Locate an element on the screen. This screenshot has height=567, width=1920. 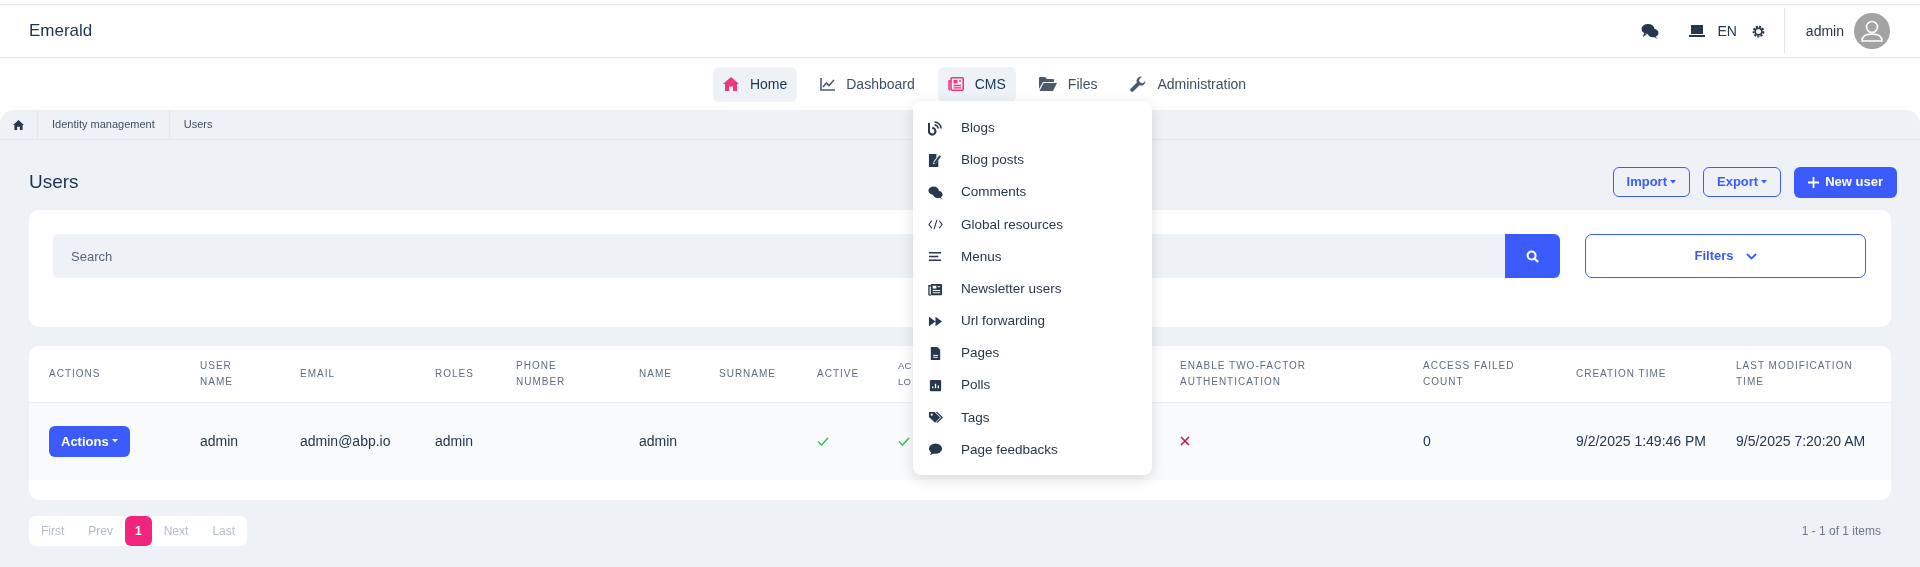
comments-icon is located at coordinates (935, 192).